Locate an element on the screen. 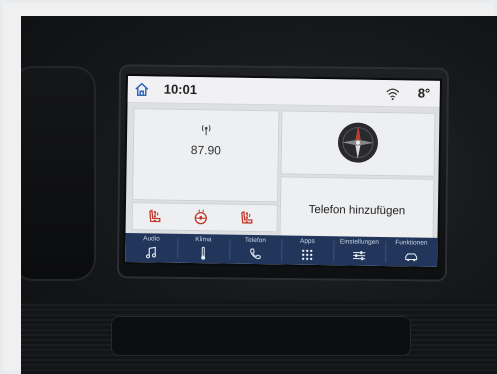 Image resolution: width=497 pixels, height=374 pixels. clock: 10:01 is located at coordinates (180, 89).